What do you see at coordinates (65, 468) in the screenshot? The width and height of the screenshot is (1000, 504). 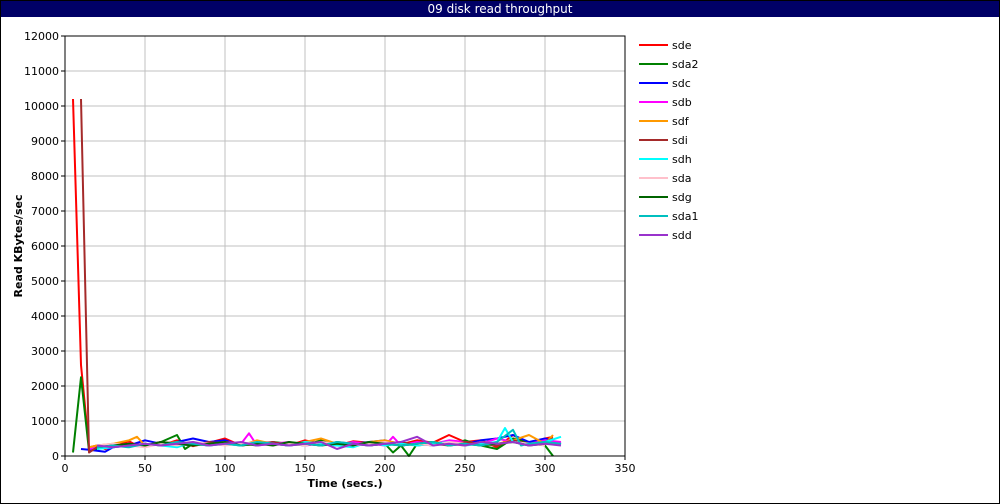 I see `x-tick-label: 0` at bounding box center [65, 468].